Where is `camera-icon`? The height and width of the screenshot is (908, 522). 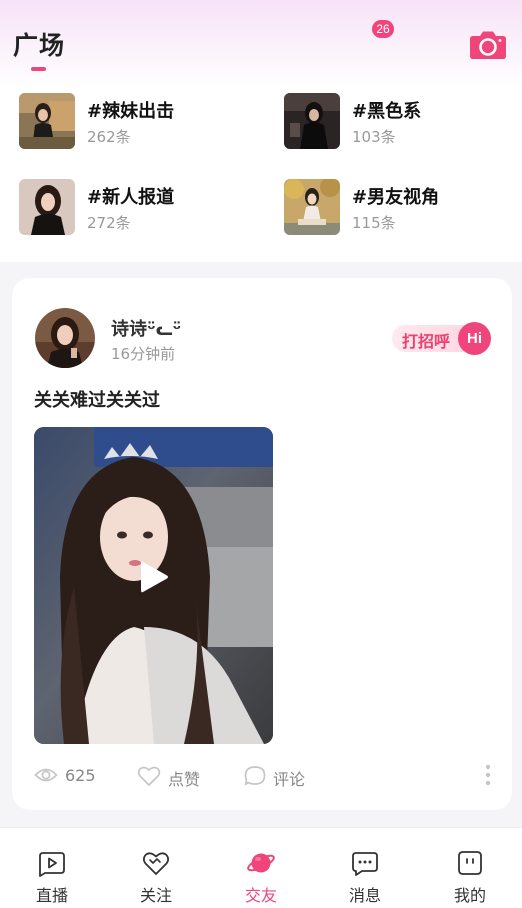
camera-icon is located at coordinates (488, 45).